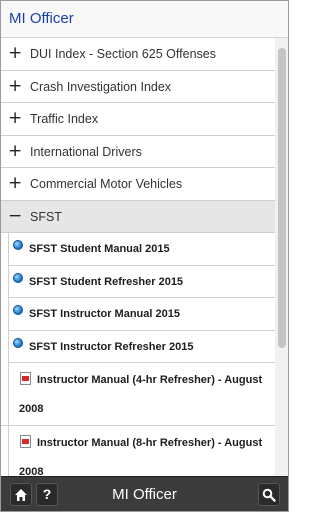 This screenshot has height=512, width=320. I want to click on category-dui-index: + DUI Index - Section 625 Offenses, so click(138, 54).